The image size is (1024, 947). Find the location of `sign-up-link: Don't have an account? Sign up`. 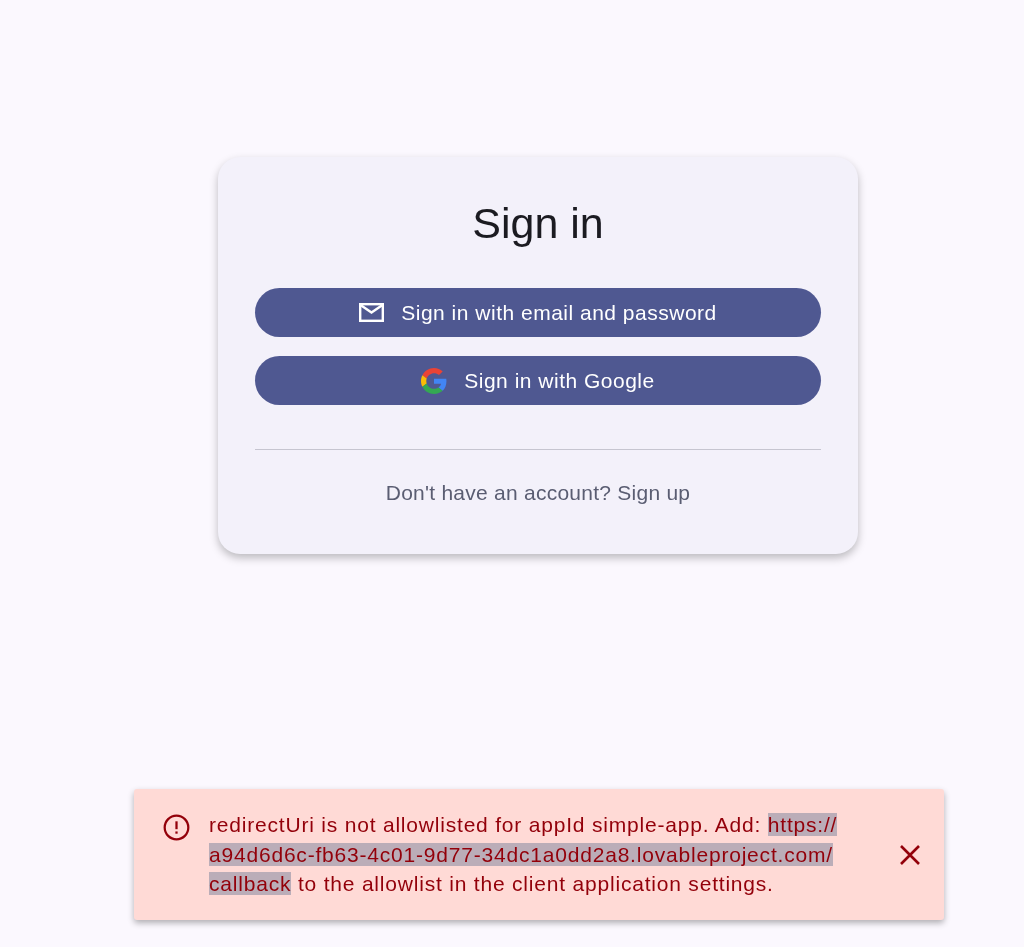

sign-up-link: Don't have an account? Sign up is located at coordinates (538, 493).